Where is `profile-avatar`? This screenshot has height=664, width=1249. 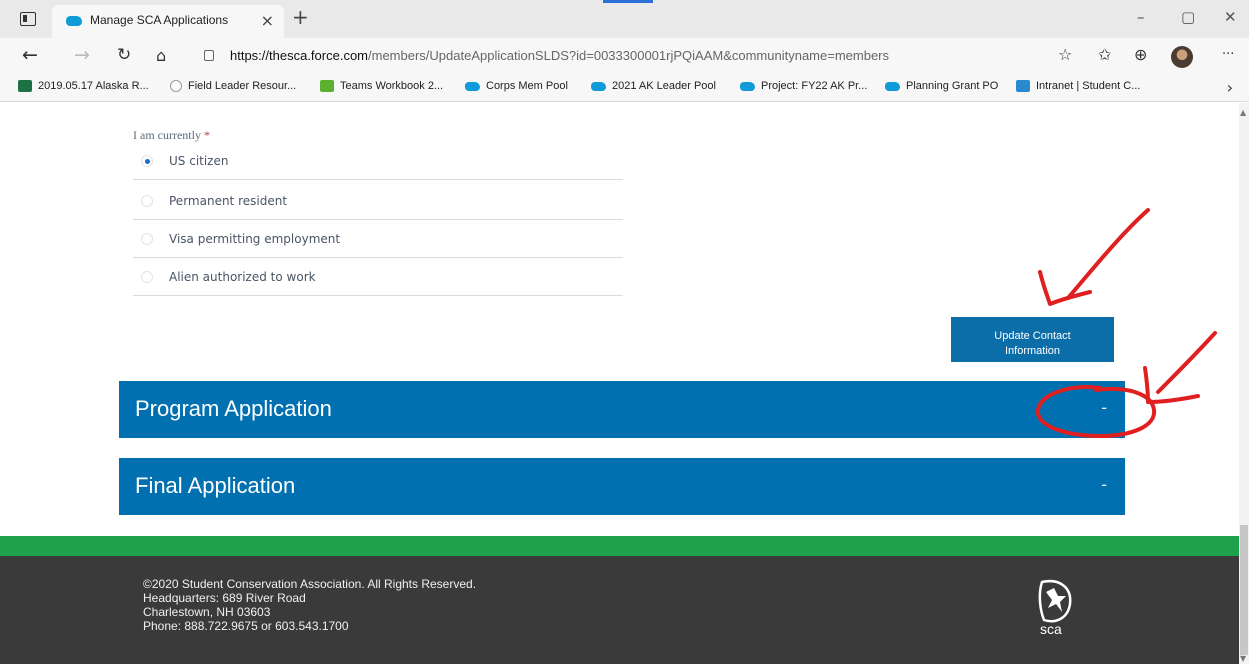 profile-avatar is located at coordinates (1182, 57).